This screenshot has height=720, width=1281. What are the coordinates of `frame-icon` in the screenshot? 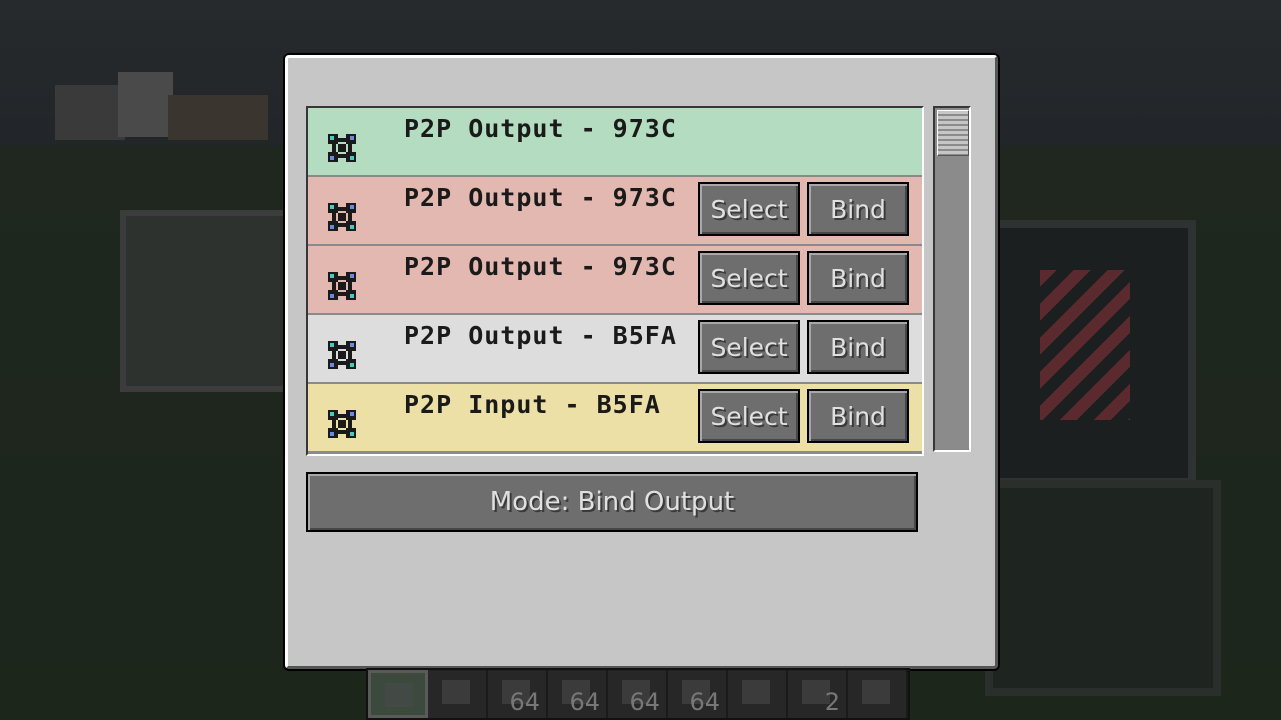 It's located at (876, 692).